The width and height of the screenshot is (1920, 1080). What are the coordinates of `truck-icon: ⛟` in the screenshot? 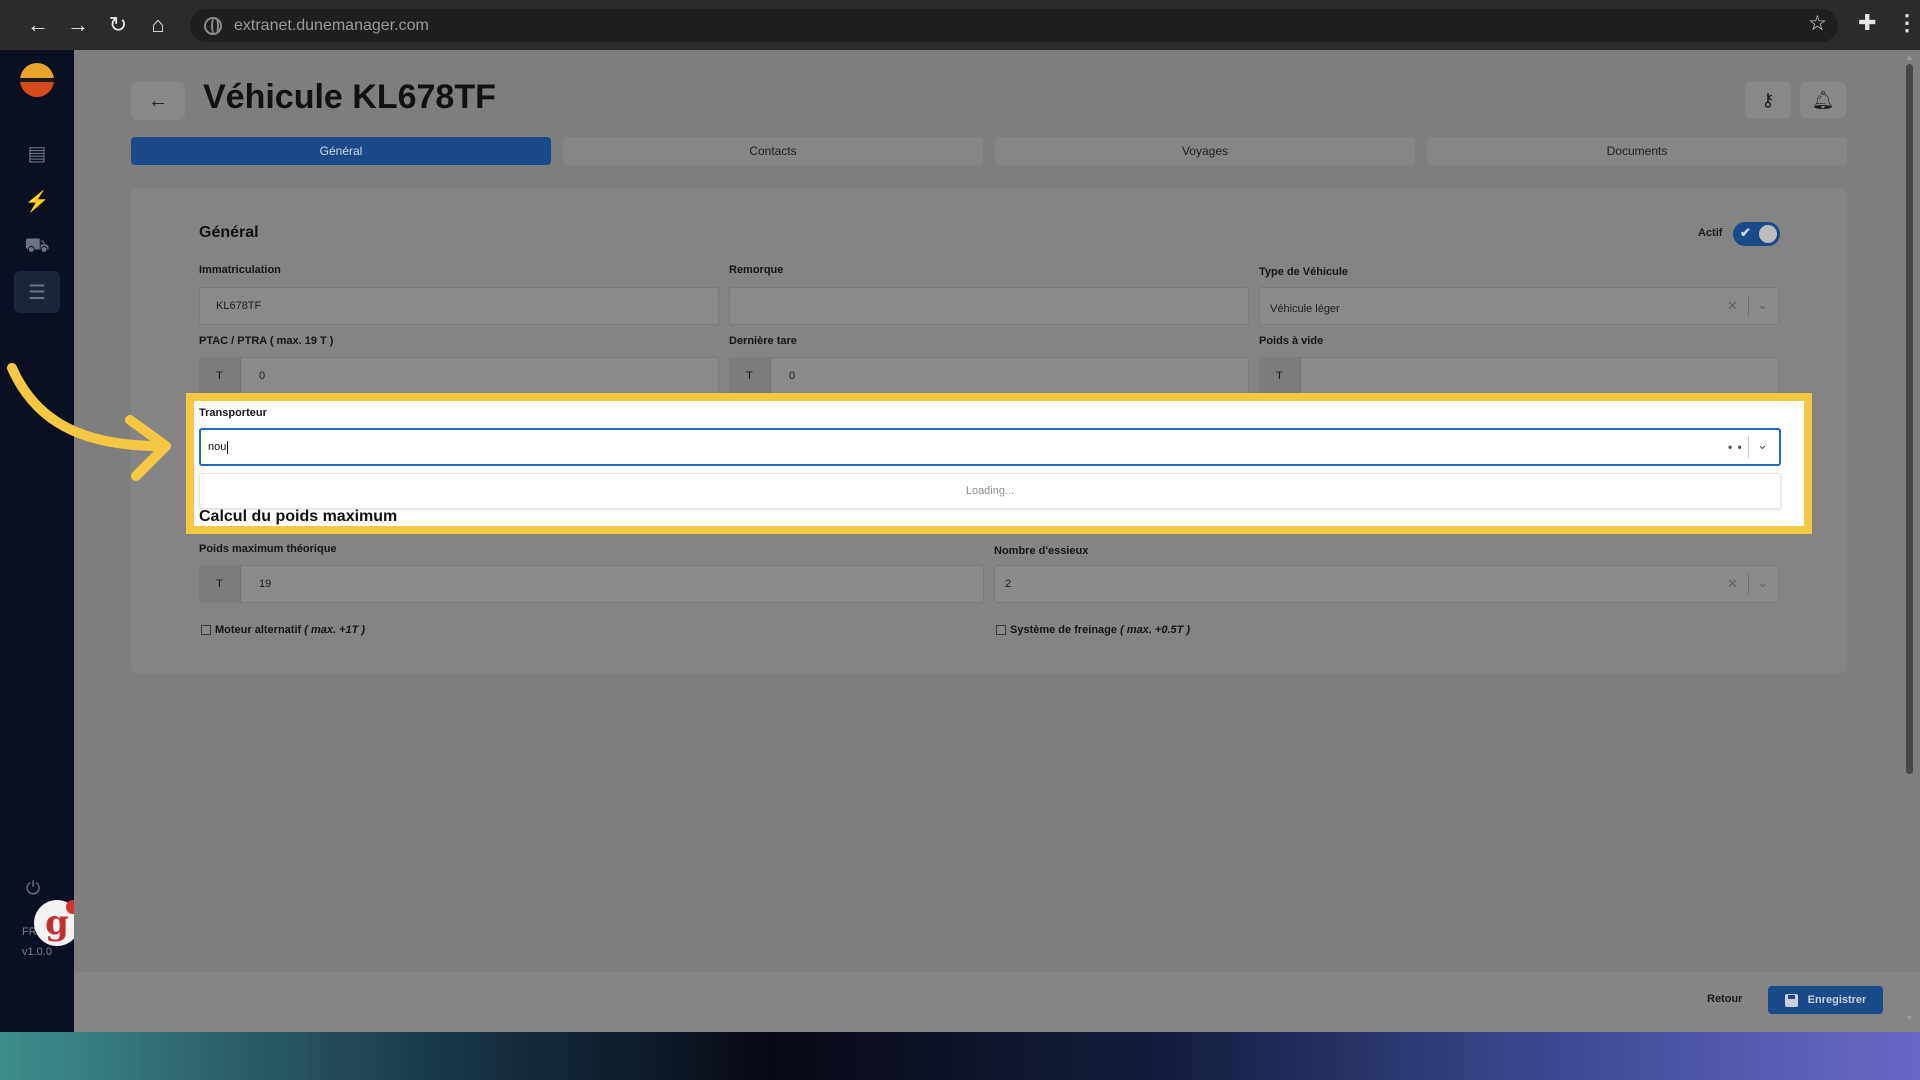 It's located at (37, 247).